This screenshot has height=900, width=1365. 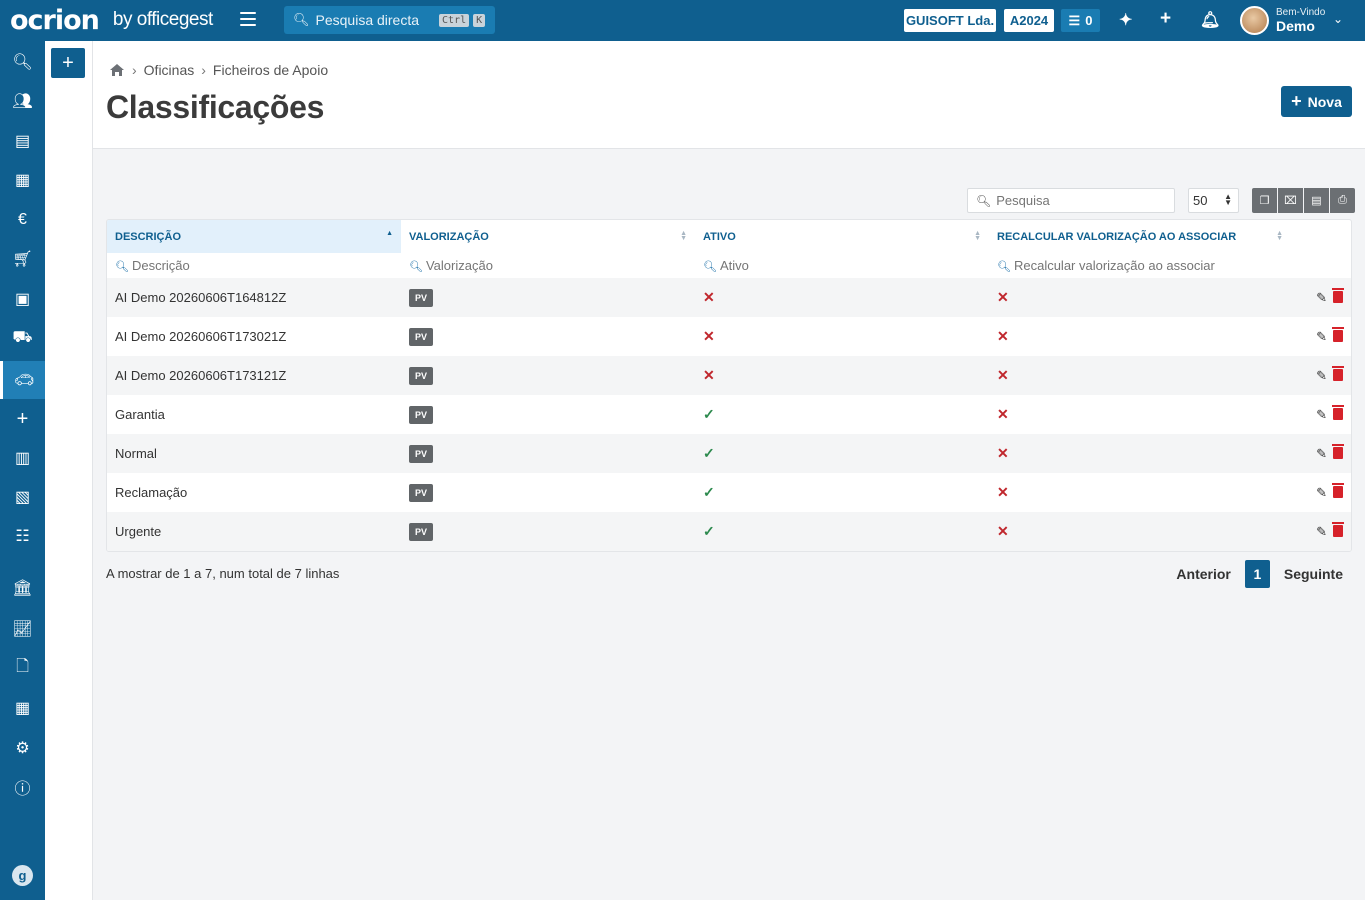 I want to click on valorizacao-badge: PV, so click(x=421, y=453).